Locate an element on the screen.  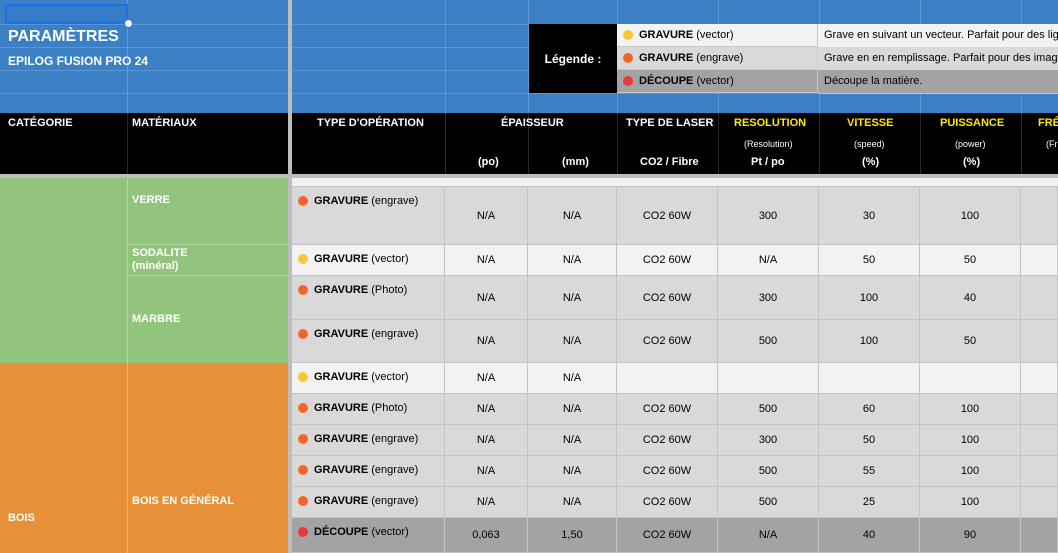
cell-po: 0,063 is located at coordinates (486, 535).